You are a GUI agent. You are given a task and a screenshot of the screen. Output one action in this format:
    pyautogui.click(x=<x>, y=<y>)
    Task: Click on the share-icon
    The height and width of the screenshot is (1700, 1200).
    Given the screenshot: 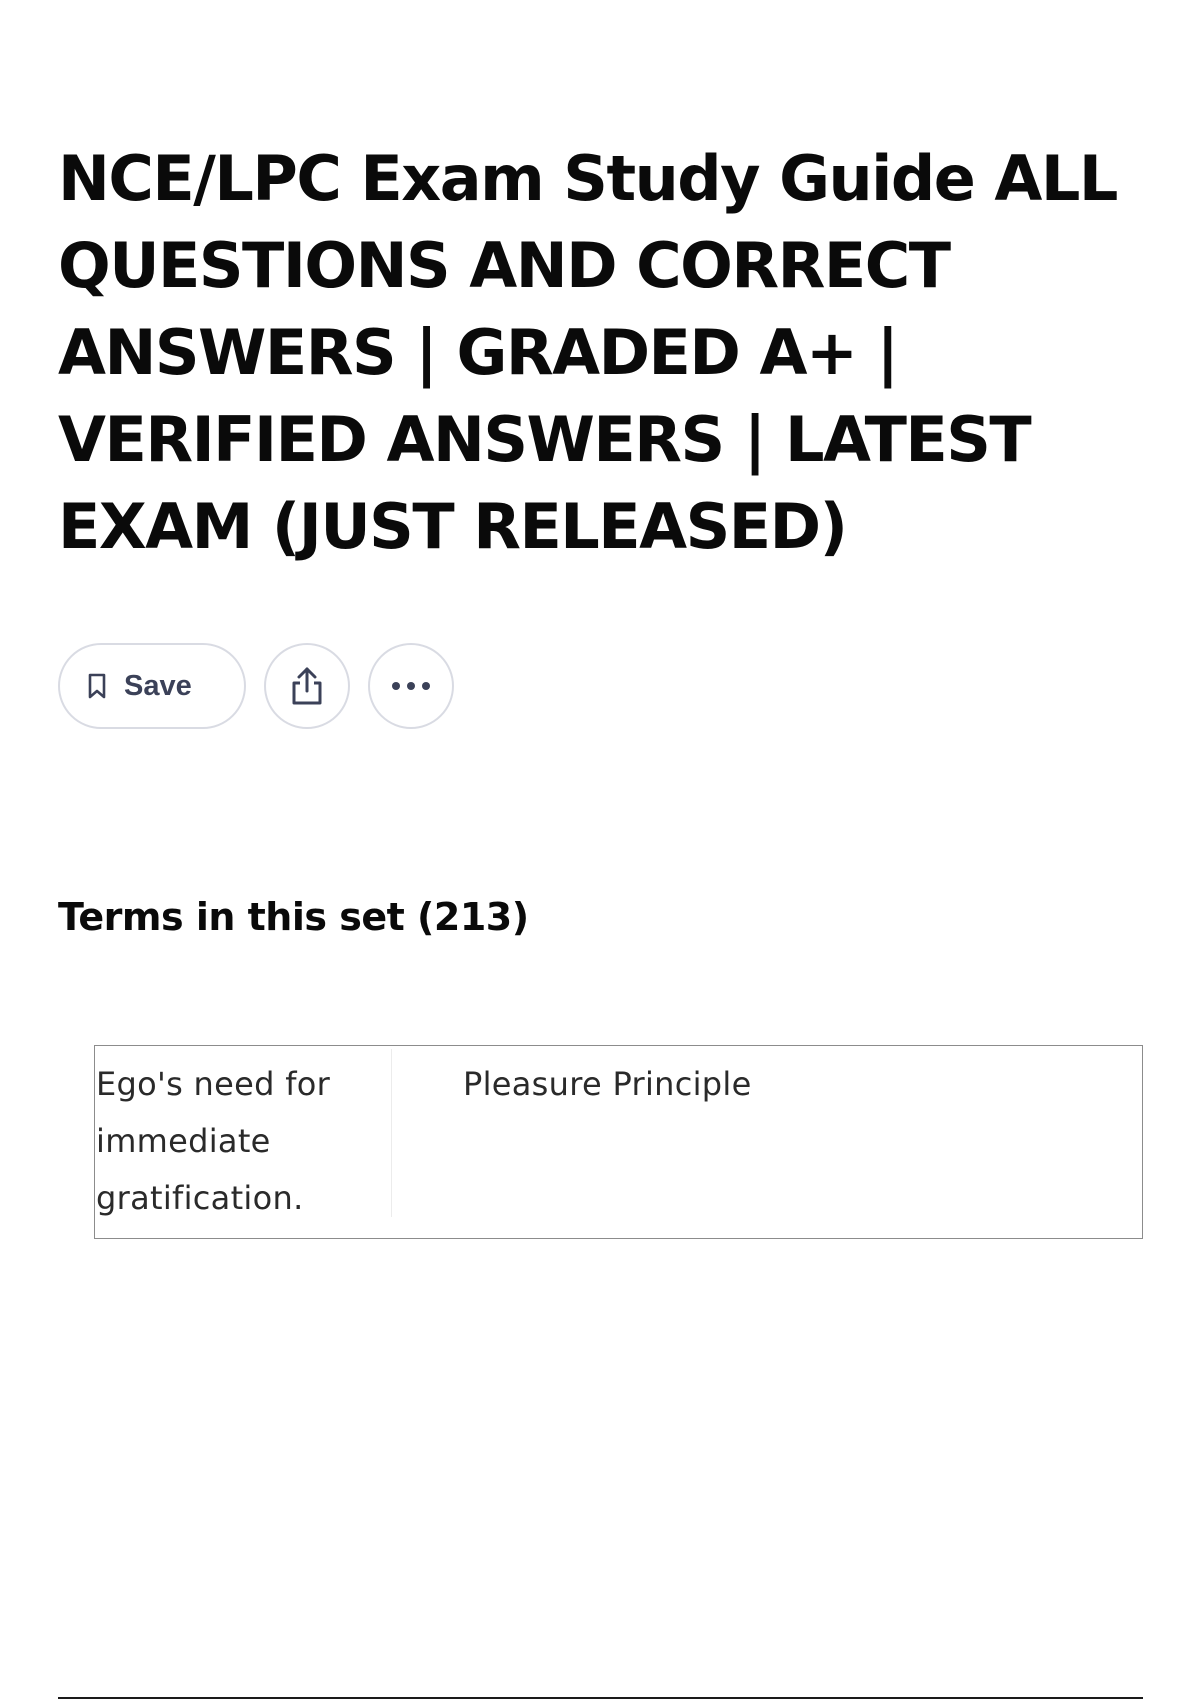 What is the action you would take?
    pyautogui.click(x=307, y=686)
    